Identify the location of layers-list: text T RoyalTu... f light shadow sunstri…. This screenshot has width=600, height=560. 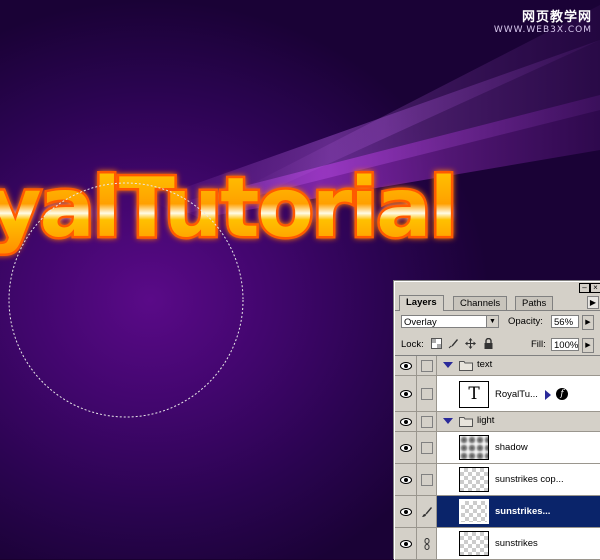
(497, 458).